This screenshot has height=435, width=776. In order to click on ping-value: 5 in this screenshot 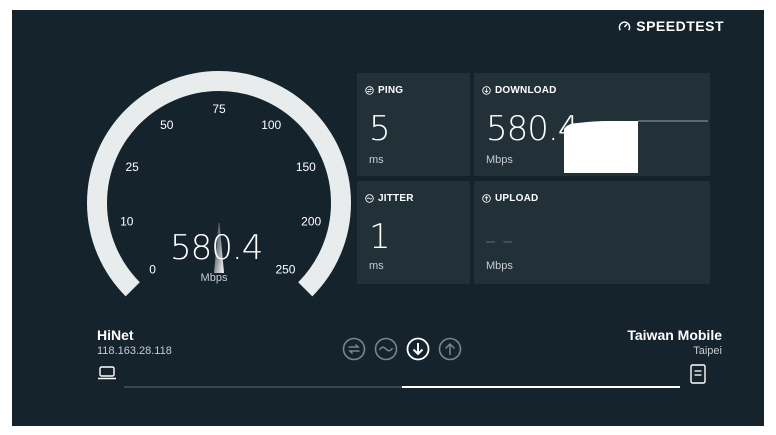, I will do `click(380, 129)`.